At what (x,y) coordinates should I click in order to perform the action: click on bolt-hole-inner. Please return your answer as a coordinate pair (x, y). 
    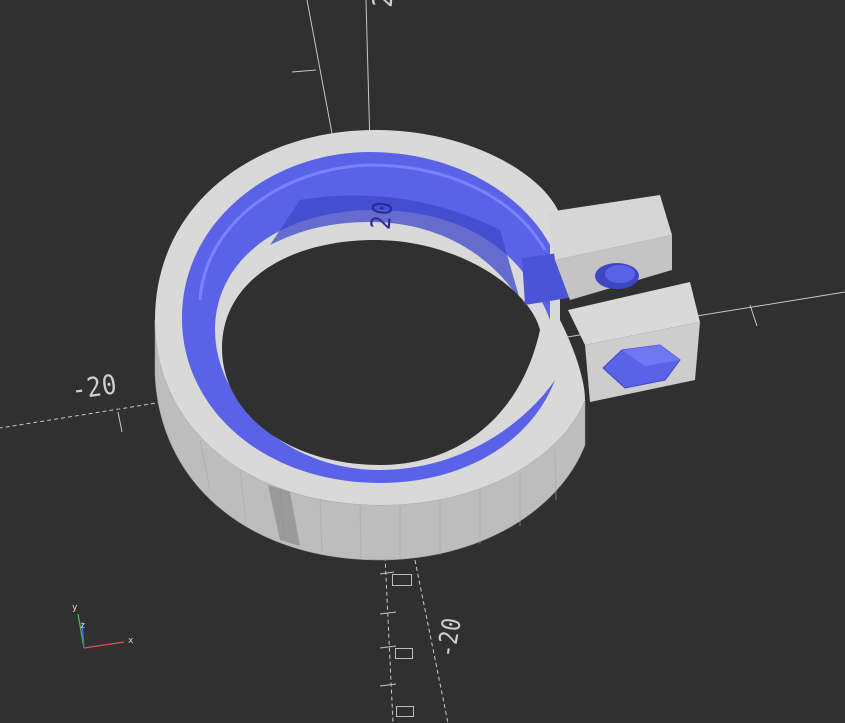
    Looking at the image, I should click on (620, 274).